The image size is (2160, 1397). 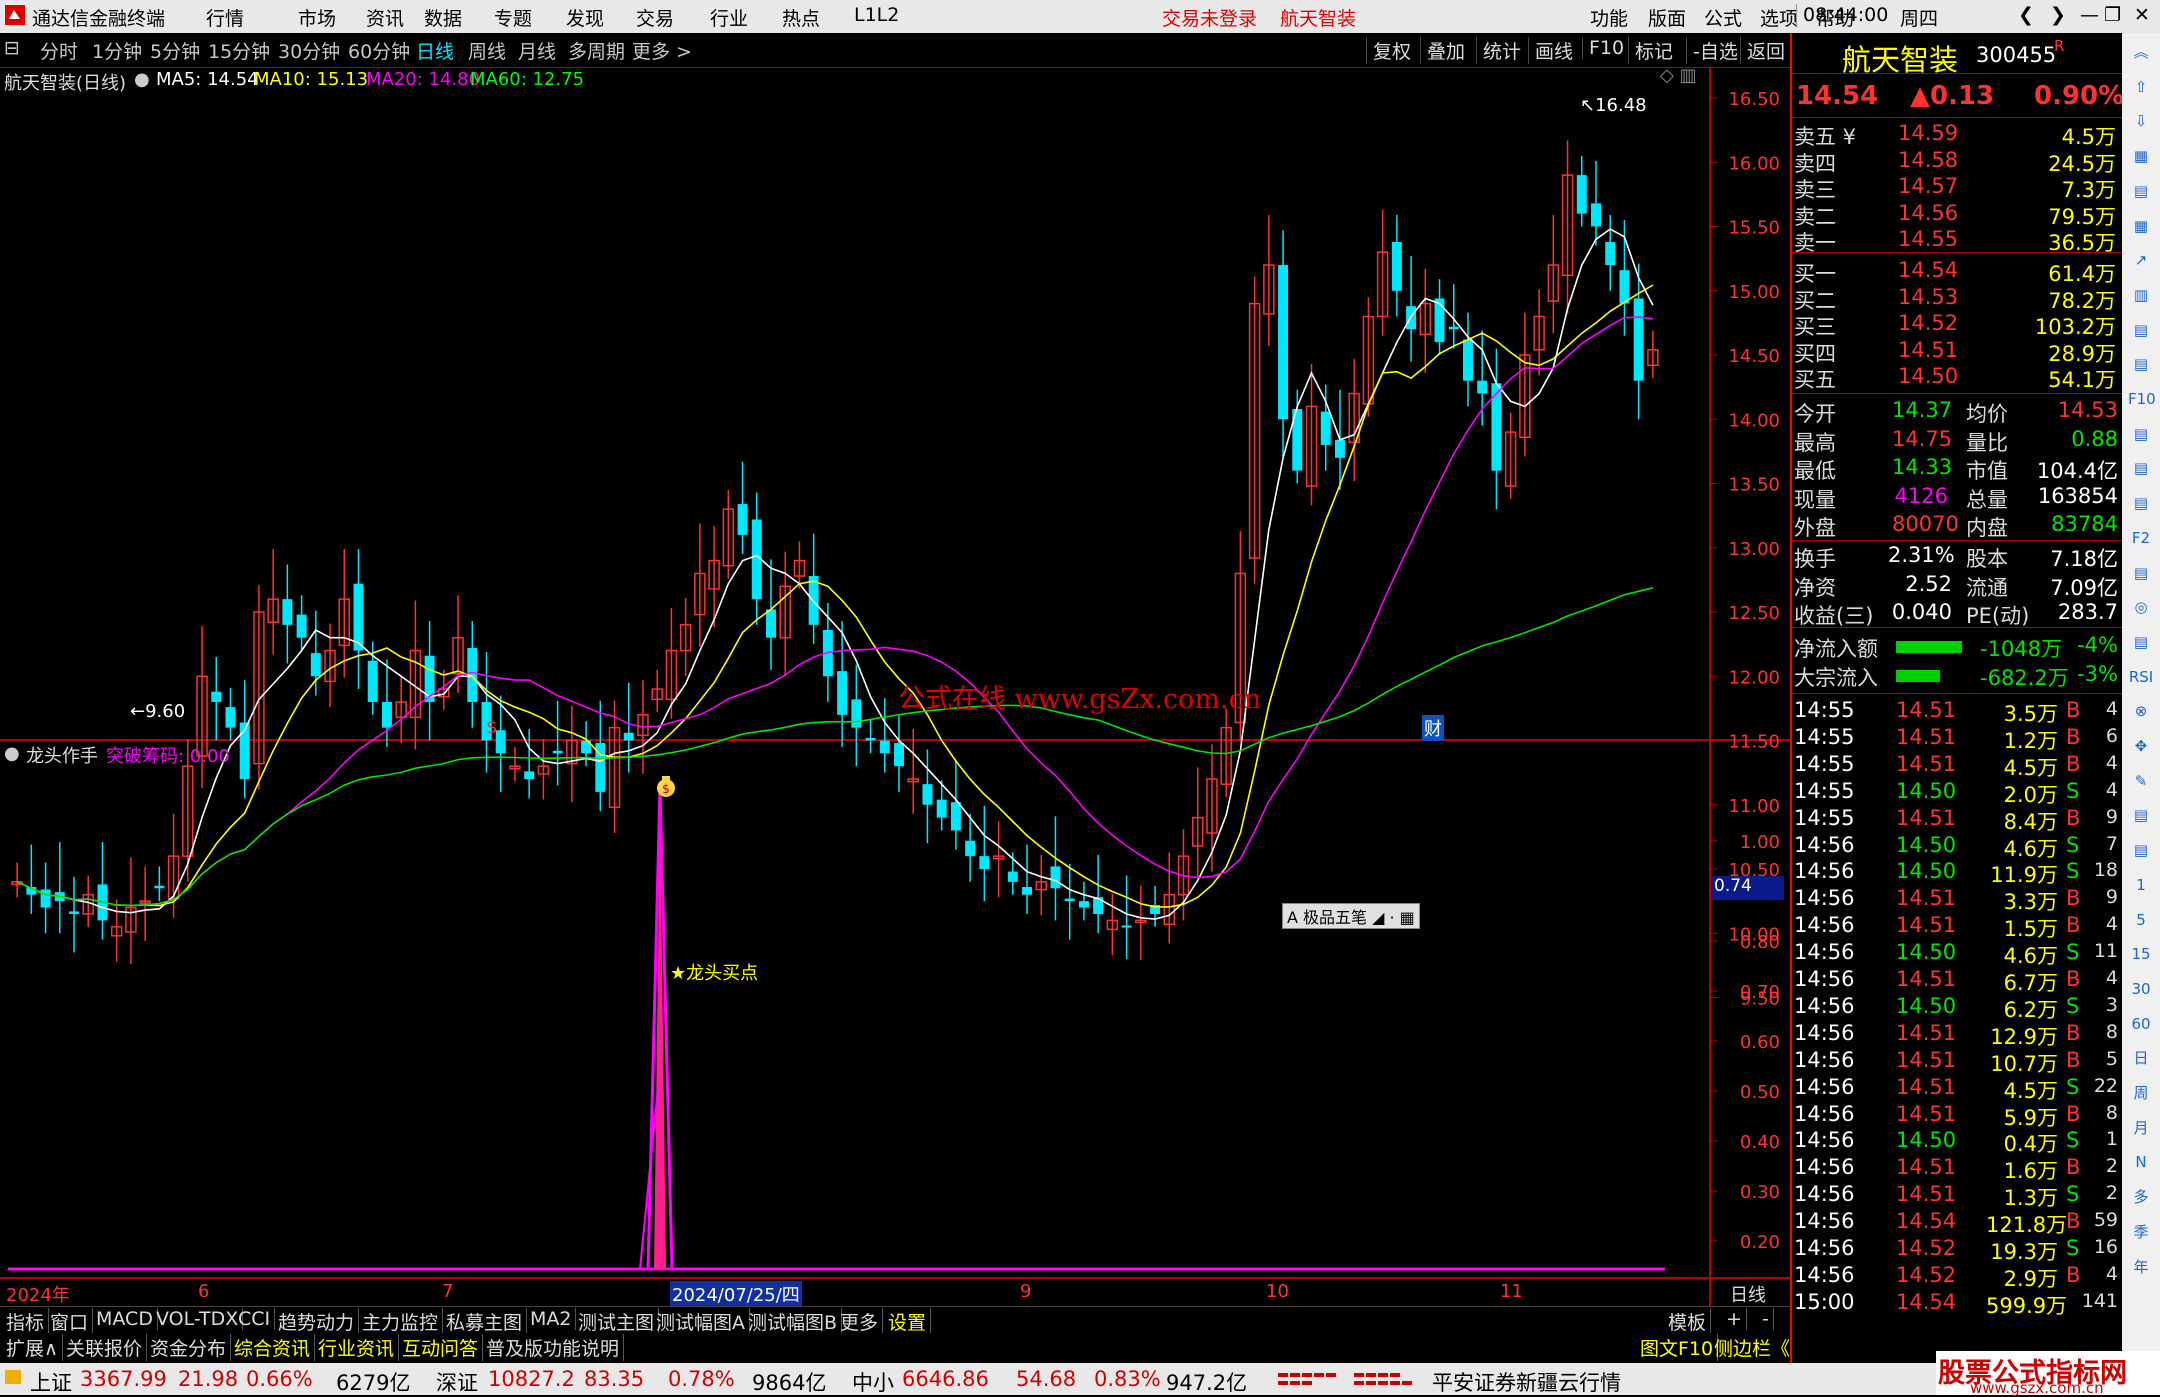 What do you see at coordinates (2141, 1232) in the screenshot?
I see `side-tool-icon-34: 季` at bounding box center [2141, 1232].